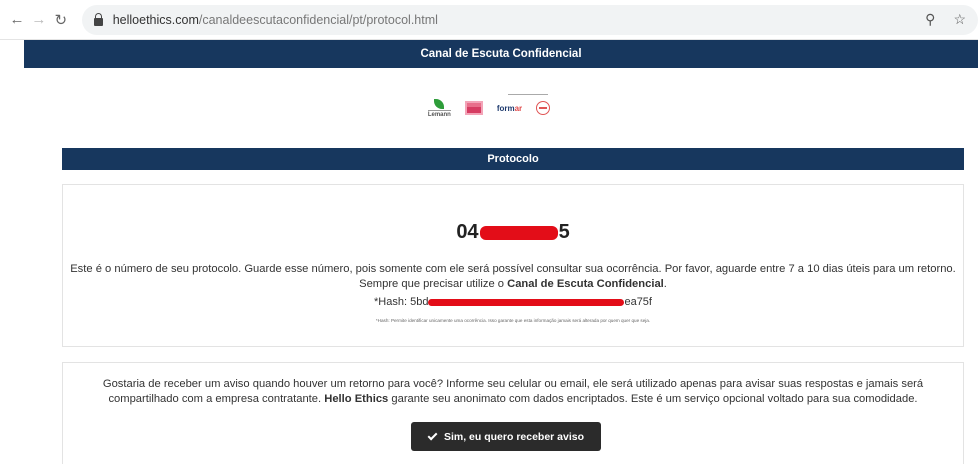  I want to click on logos-divider, so click(528, 94).